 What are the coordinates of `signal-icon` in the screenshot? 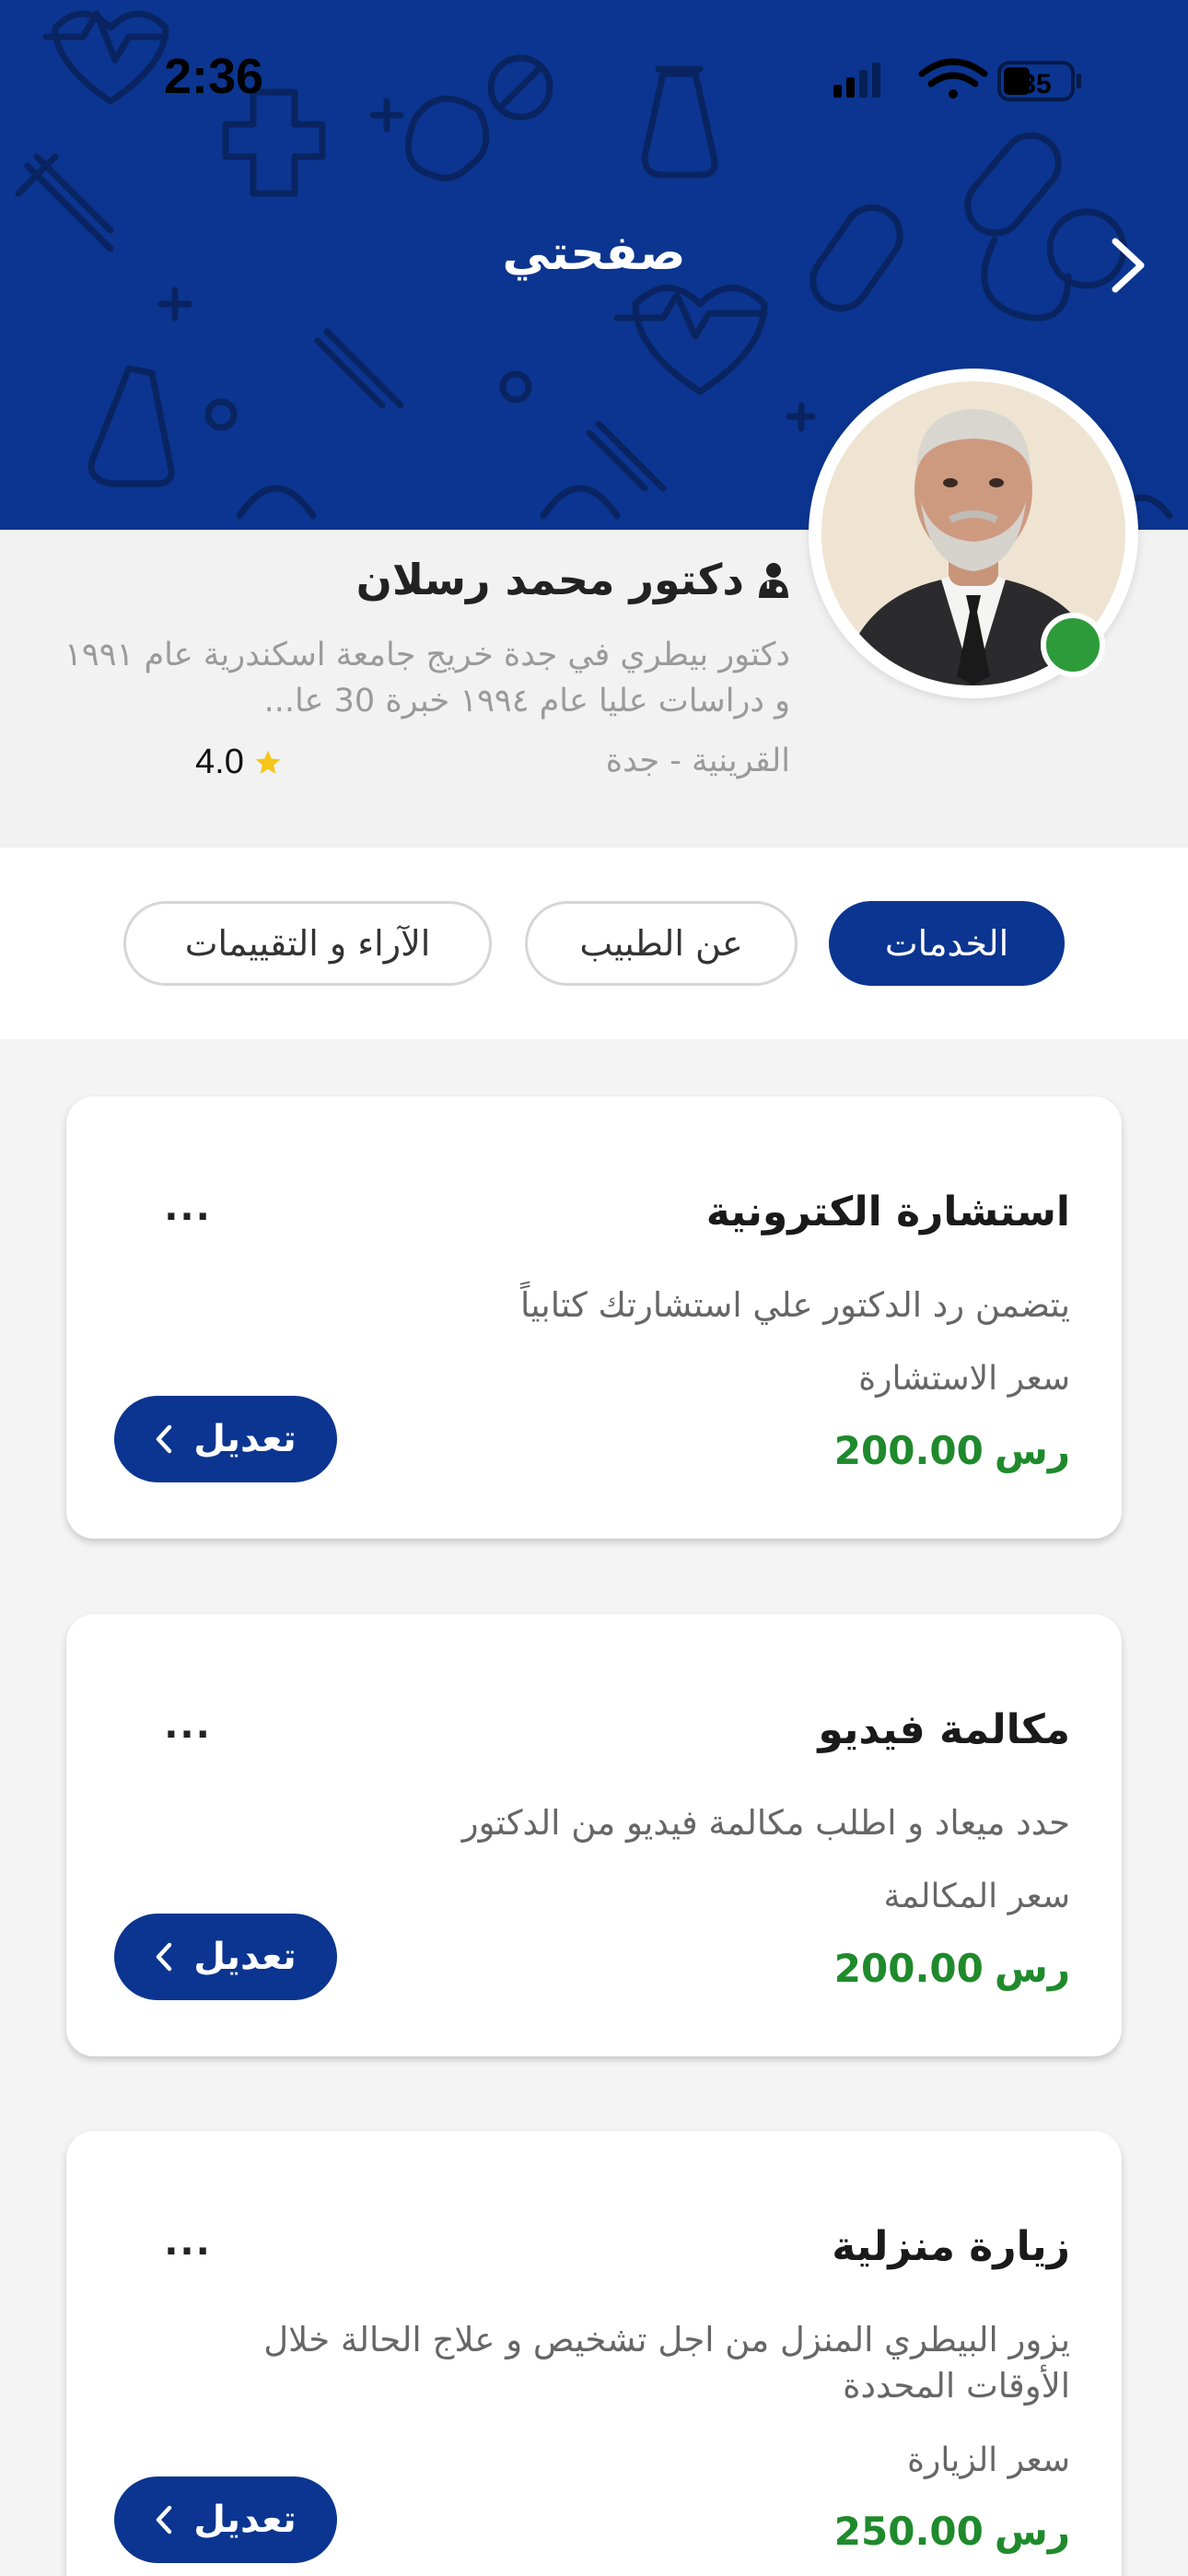 It's located at (856, 80).